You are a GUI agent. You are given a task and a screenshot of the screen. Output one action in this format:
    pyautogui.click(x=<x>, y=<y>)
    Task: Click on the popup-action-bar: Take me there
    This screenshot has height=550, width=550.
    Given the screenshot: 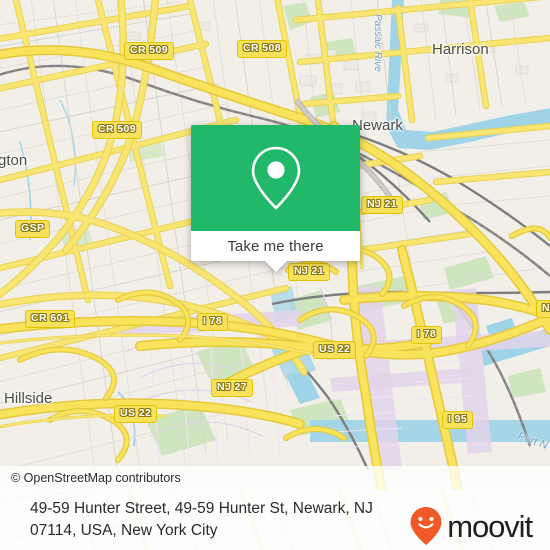 What is the action you would take?
    pyautogui.click(x=275, y=246)
    